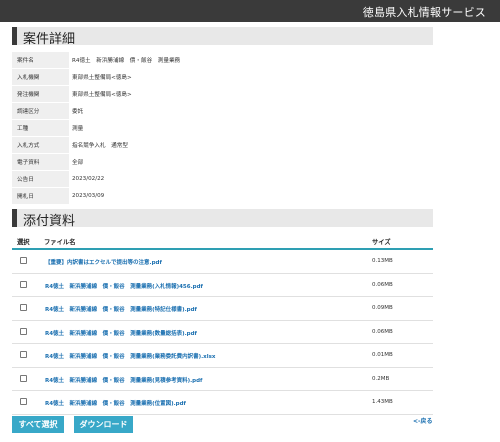 This screenshot has height=442, width=500. Describe the element at coordinates (381, 378) in the screenshot. I see `file-size: 0.2MB` at that location.